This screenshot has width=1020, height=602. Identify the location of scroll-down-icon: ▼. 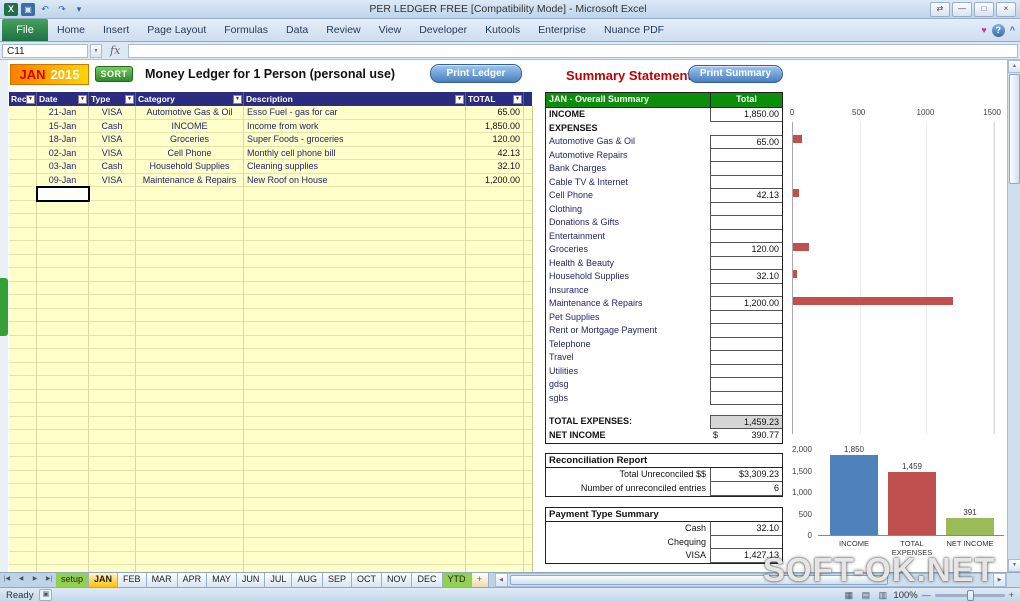
(1014, 565).